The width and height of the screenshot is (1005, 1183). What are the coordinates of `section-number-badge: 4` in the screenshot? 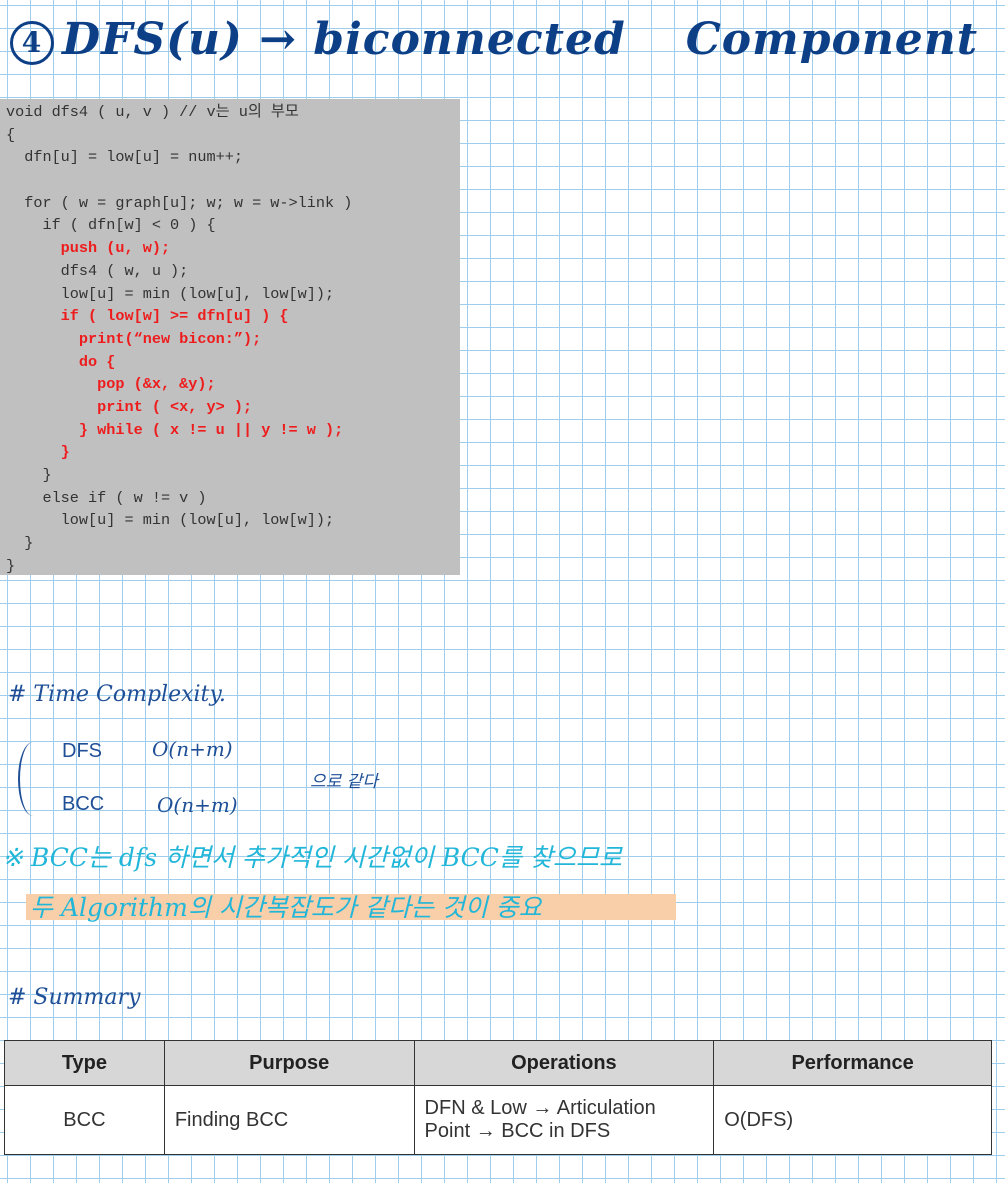 It's located at (32, 42).